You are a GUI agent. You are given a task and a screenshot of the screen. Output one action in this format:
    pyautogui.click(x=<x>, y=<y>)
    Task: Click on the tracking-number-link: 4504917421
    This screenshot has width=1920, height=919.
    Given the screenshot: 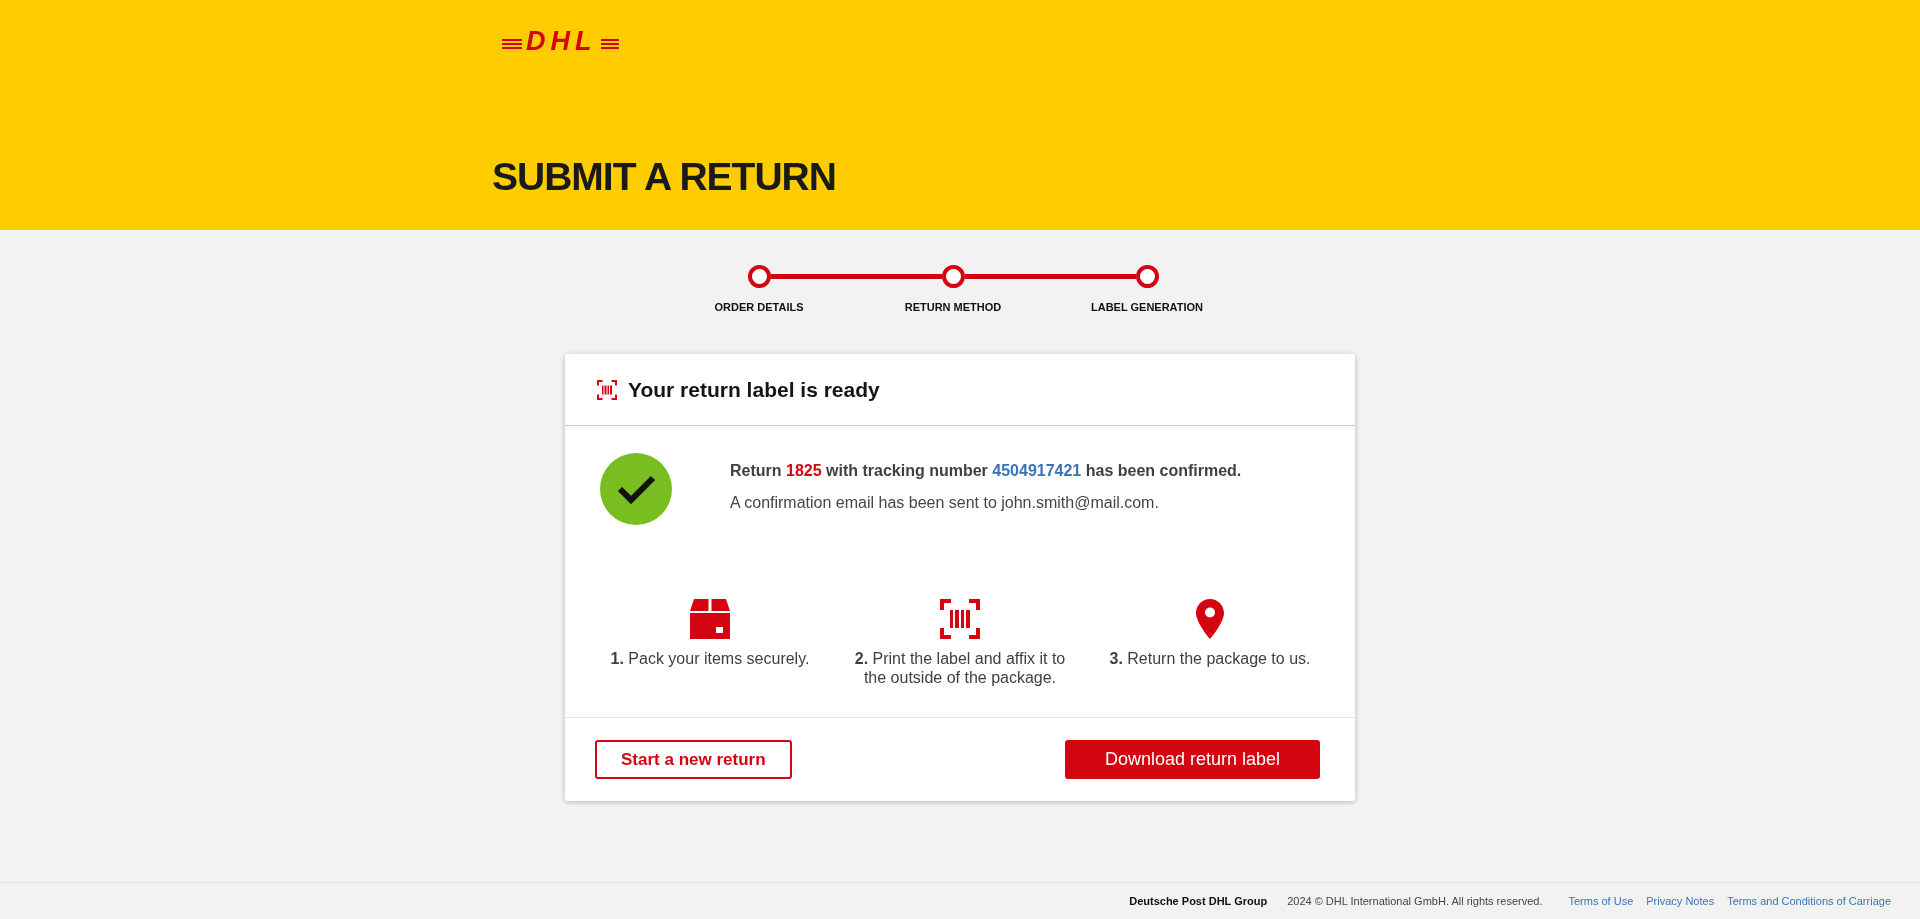 What is the action you would take?
    pyautogui.click(x=1037, y=470)
    